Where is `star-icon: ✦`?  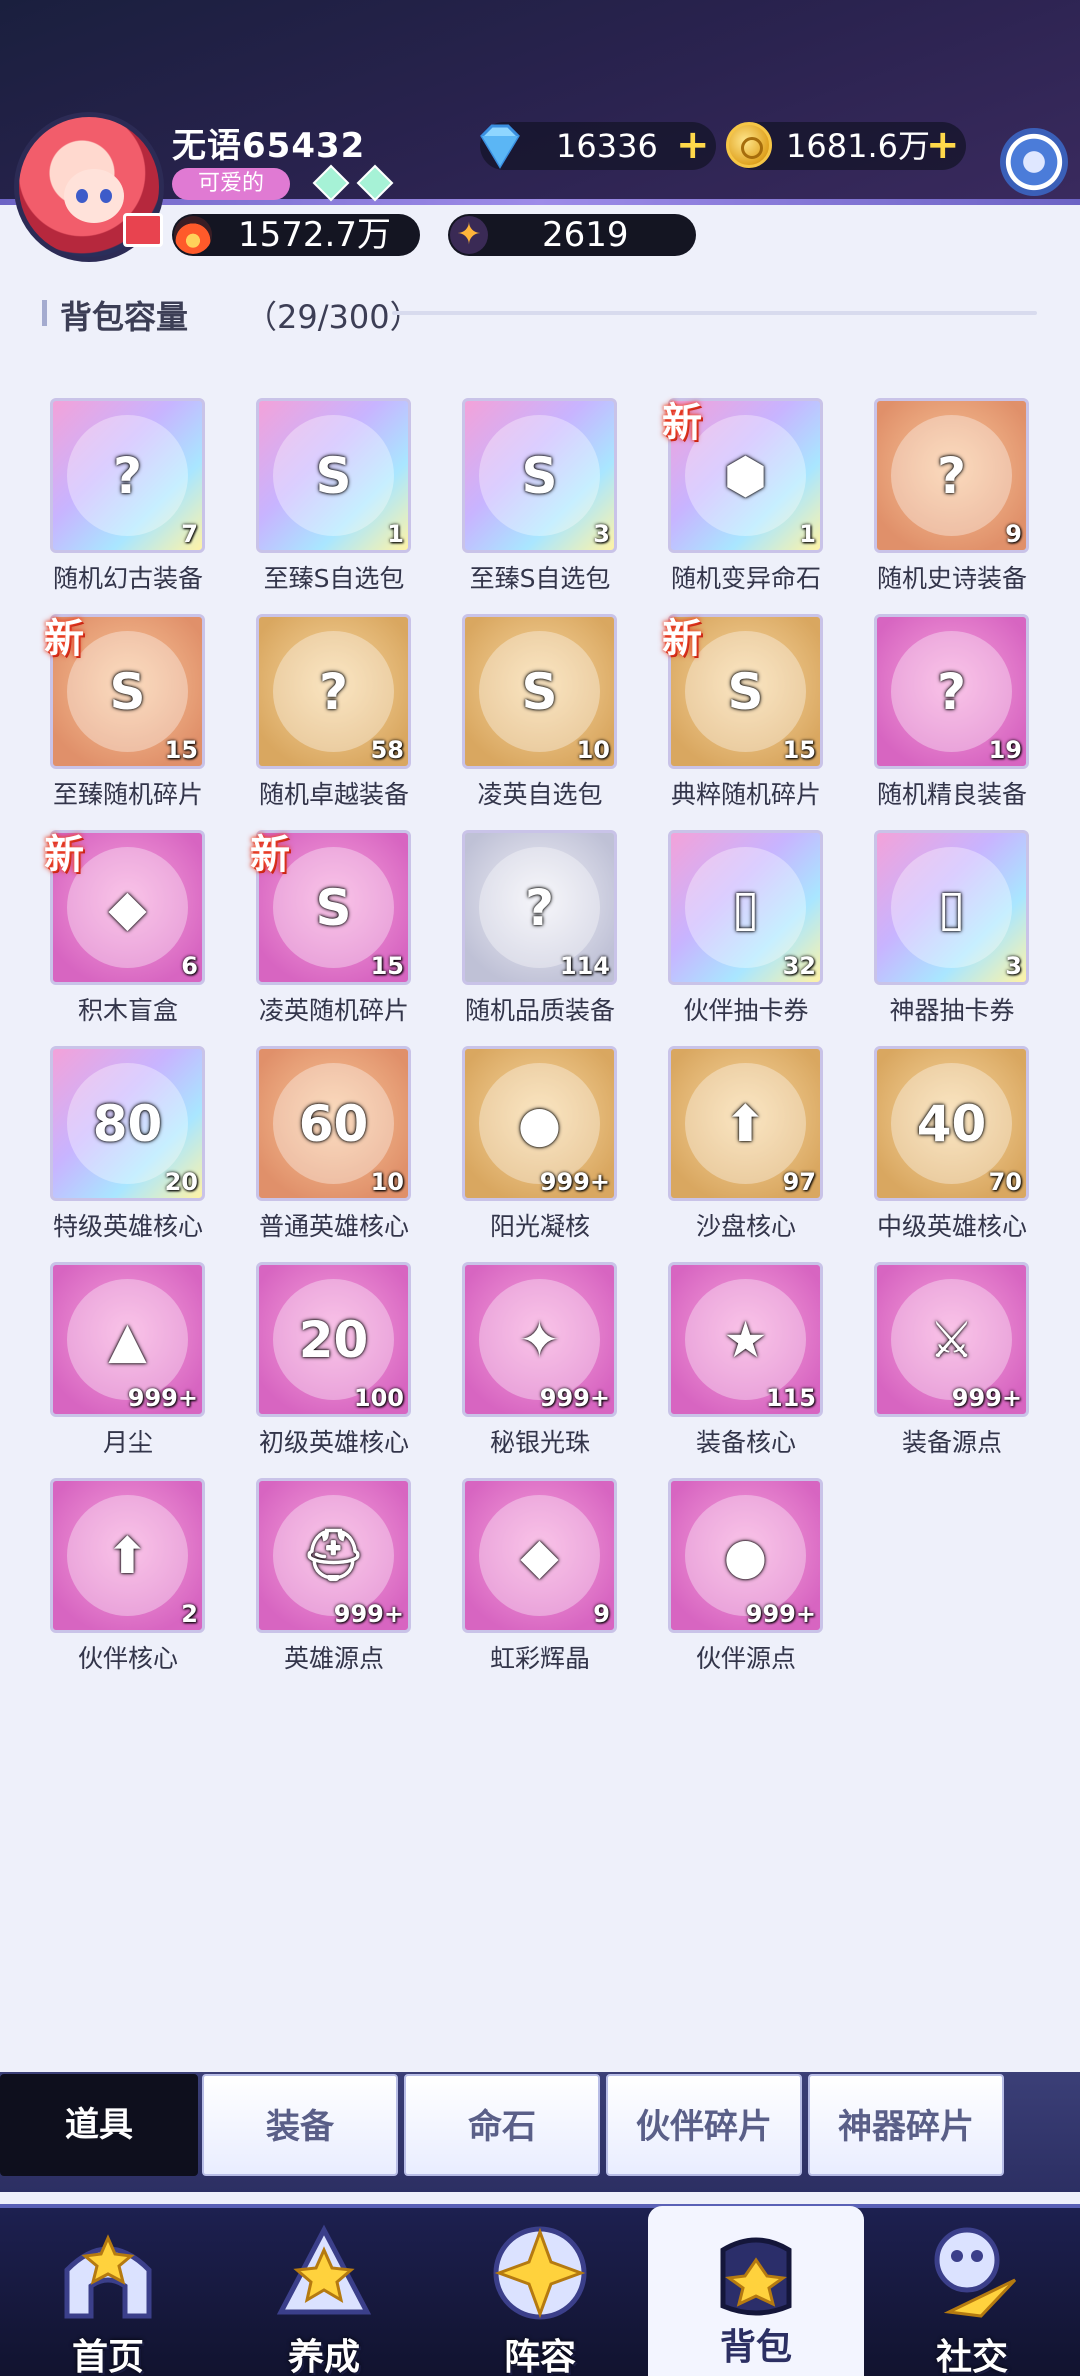
star-icon: ✦ is located at coordinates (469, 235).